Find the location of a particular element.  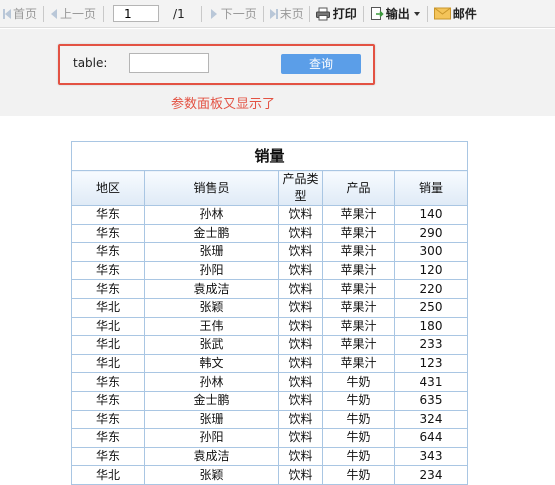

table-row: 华东 孙林 饮料 苹果汁 140 is located at coordinates (269, 215).